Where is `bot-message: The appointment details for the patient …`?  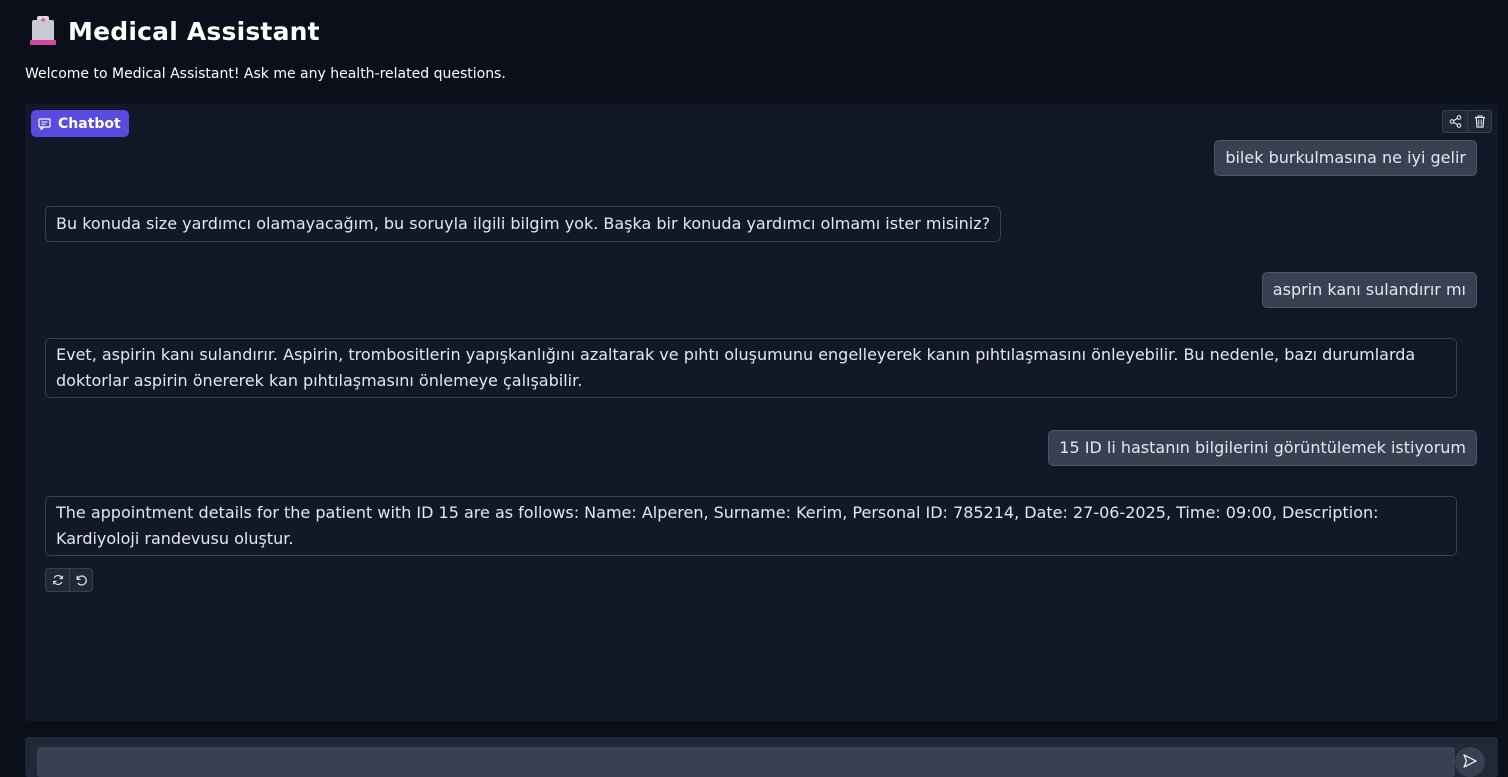
bot-message: The appointment details for the patient … is located at coordinates (751, 526).